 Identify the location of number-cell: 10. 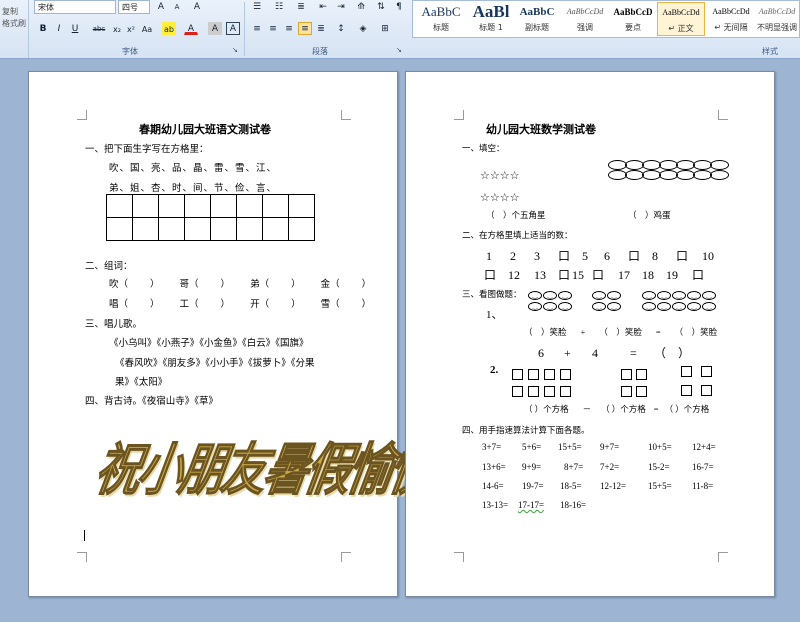
(708, 256).